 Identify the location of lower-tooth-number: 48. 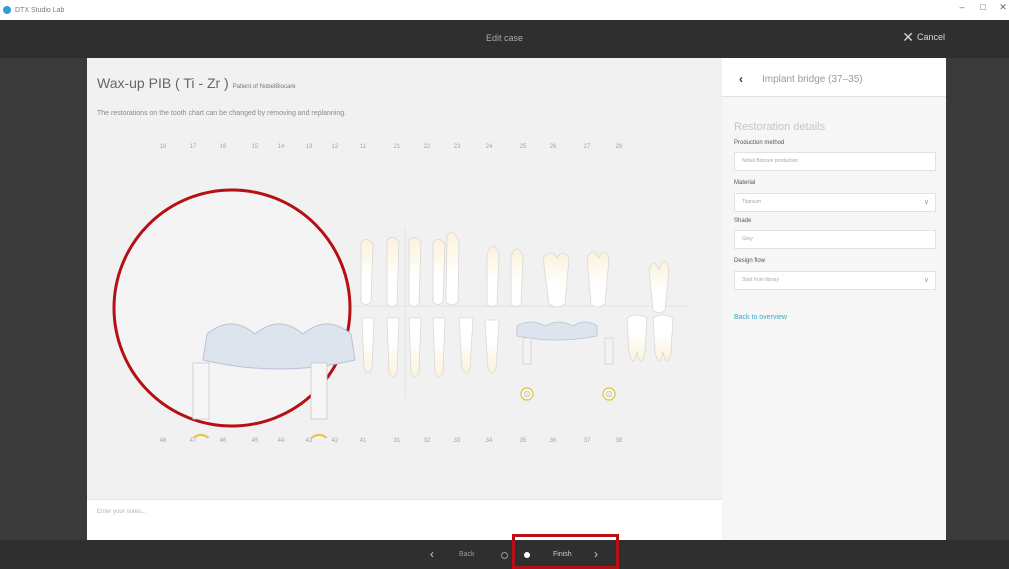
(163, 441).